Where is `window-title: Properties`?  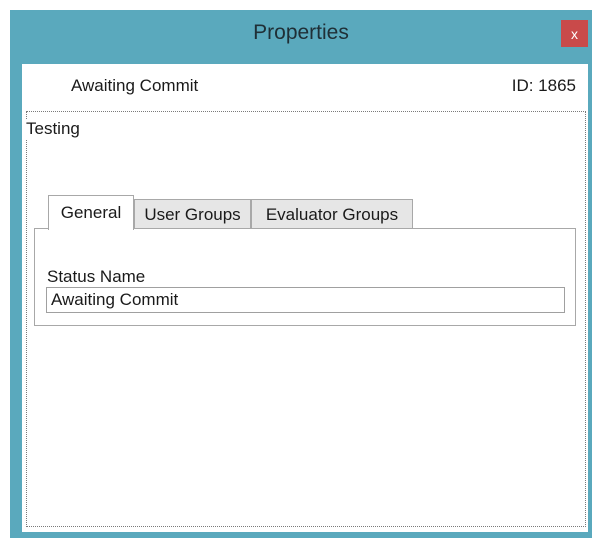
window-title: Properties is located at coordinates (301, 32).